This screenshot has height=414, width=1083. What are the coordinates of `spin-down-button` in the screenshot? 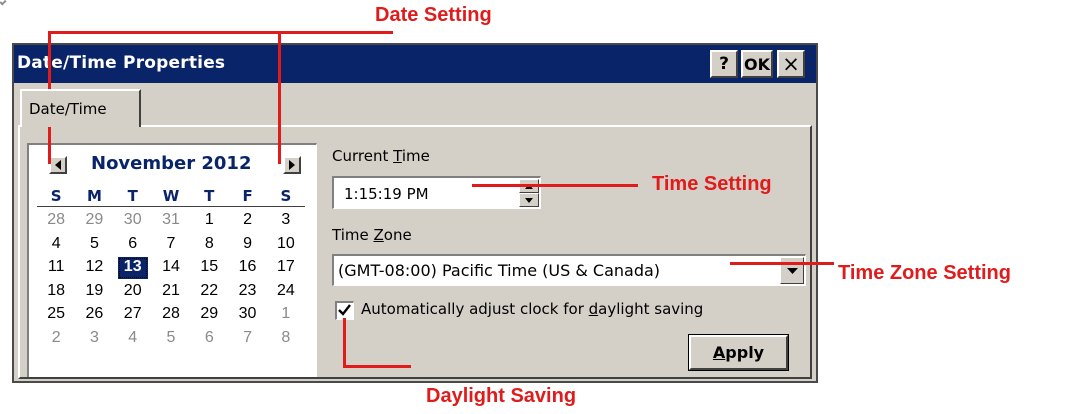 It's located at (529, 200).